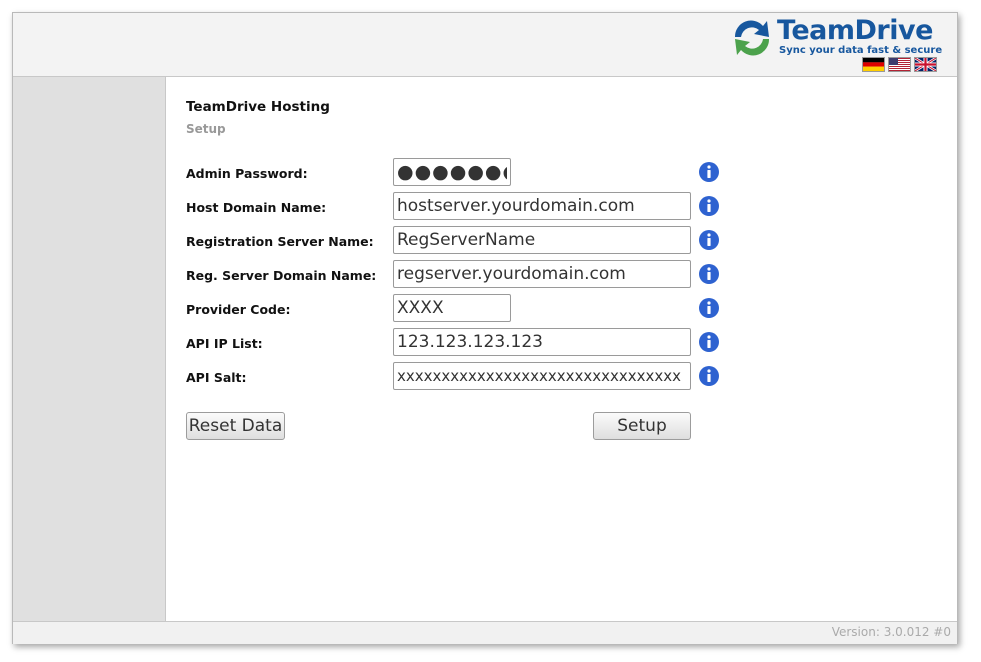  What do you see at coordinates (925, 64) in the screenshot?
I see `uk-flag-icon` at bounding box center [925, 64].